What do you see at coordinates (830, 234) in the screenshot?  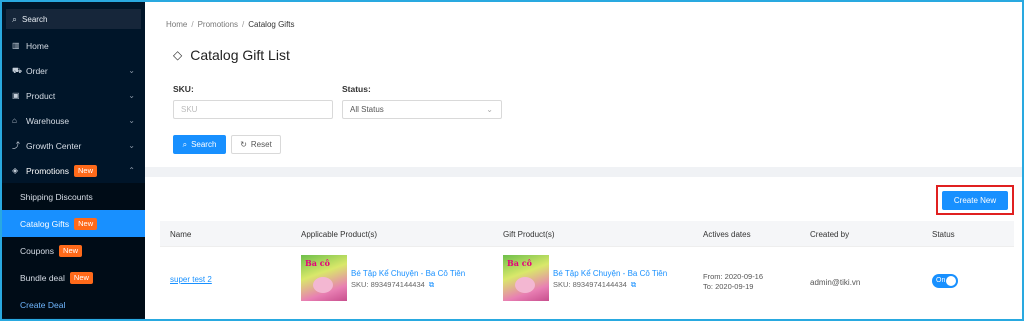 I see `col-created-by: Created by` at bounding box center [830, 234].